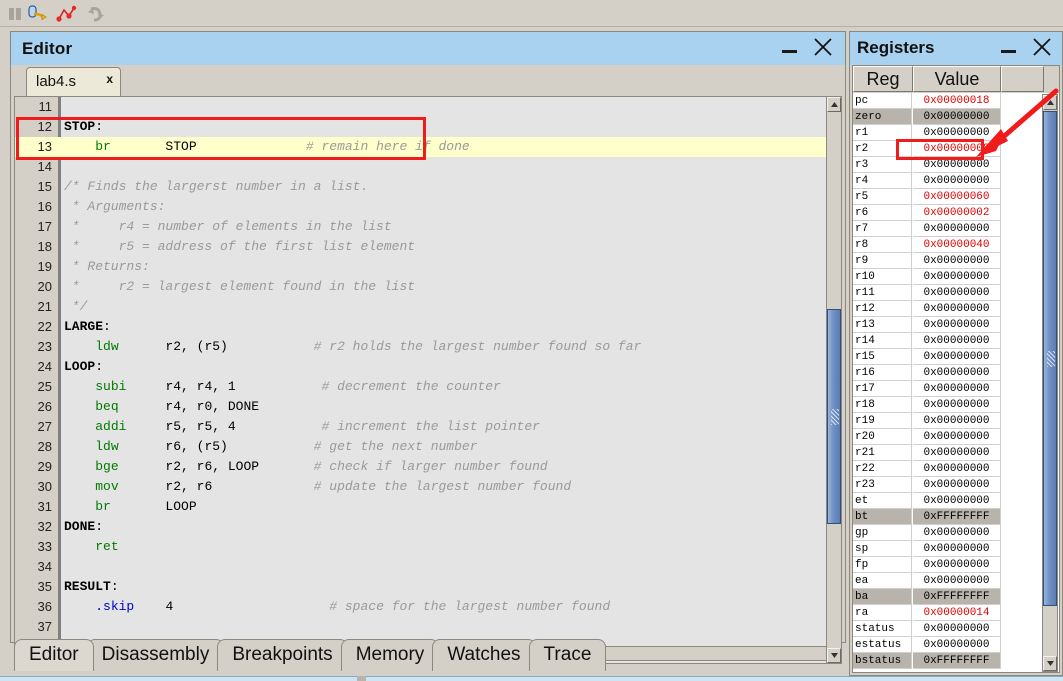  Describe the element at coordinates (948, 101) in the screenshot. I see `register-row: pc 0x00000018` at that location.